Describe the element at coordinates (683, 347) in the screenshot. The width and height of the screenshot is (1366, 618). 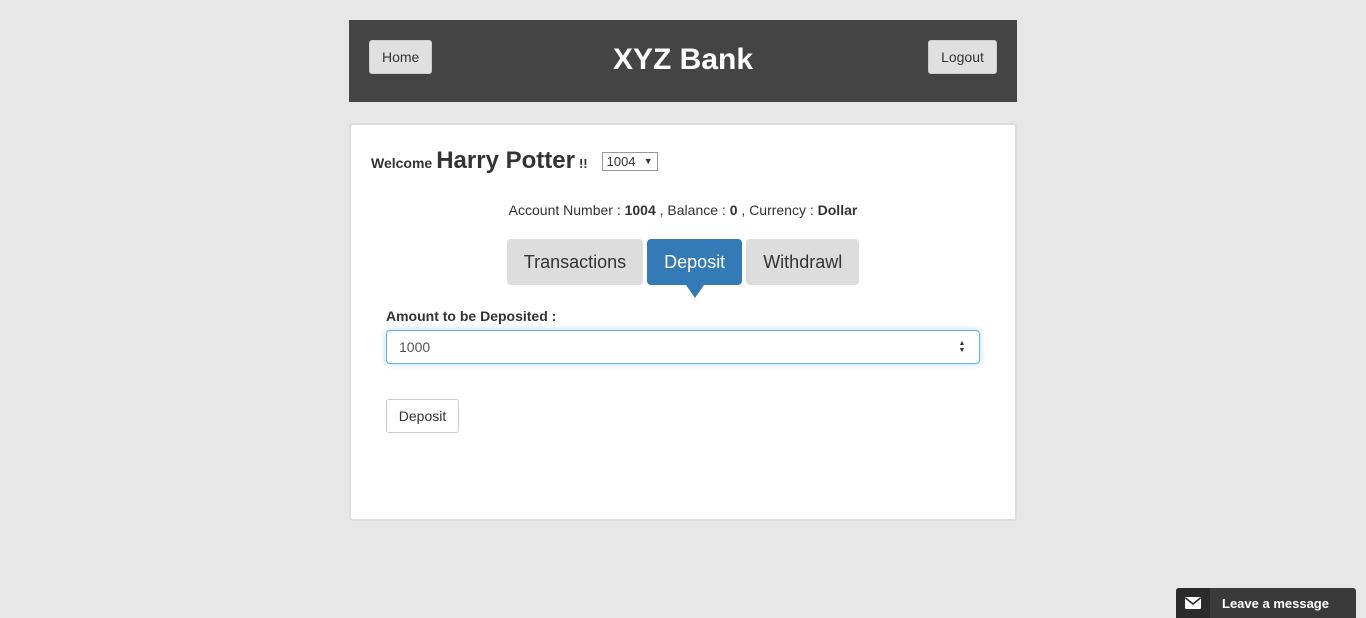
I see `amount-input: 1000 ▲ ▼` at that location.